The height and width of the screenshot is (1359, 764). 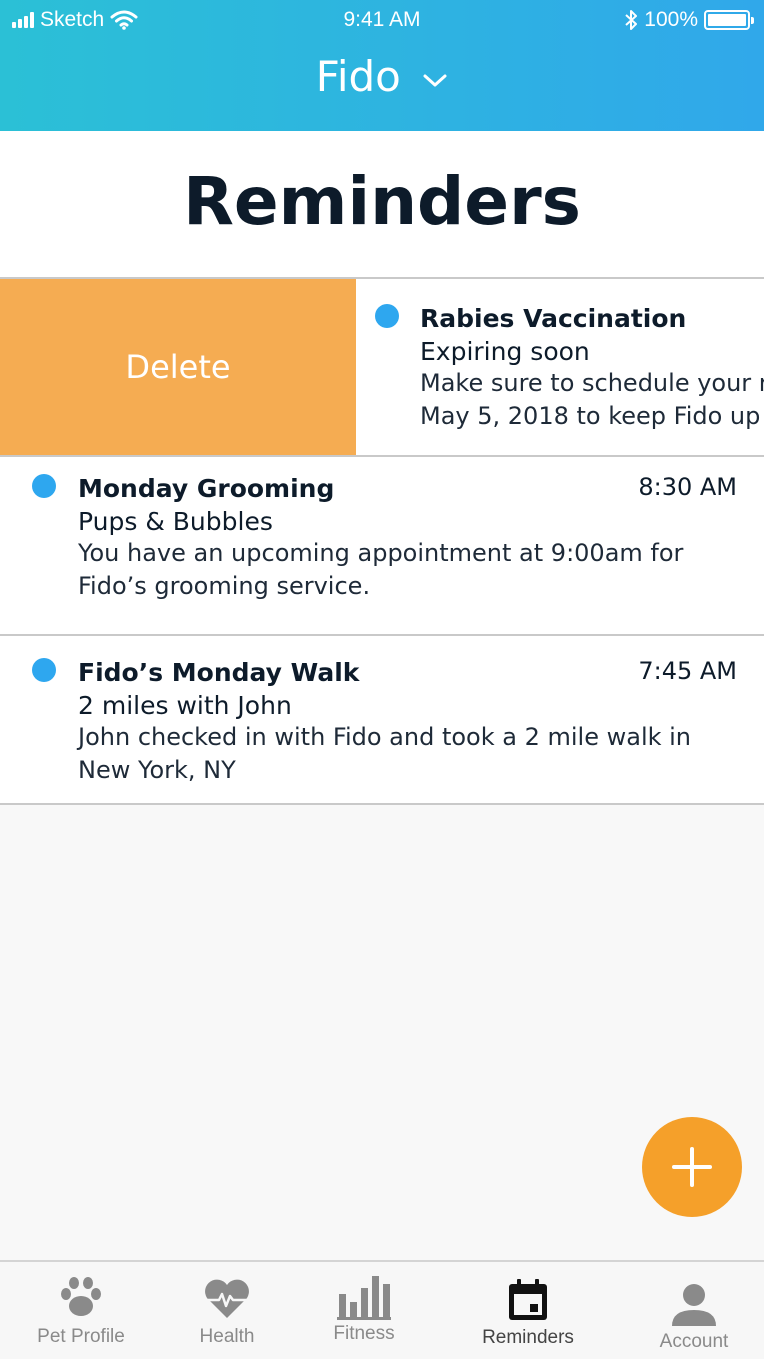 What do you see at coordinates (687, 671) in the screenshot?
I see `reminder-time: 7:45 AM` at bounding box center [687, 671].